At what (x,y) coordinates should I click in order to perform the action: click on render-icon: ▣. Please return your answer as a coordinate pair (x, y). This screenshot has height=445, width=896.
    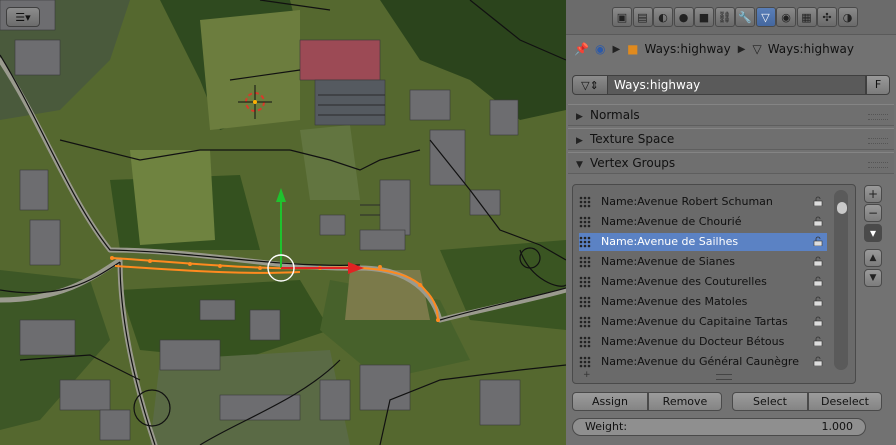
    Looking at the image, I should click on (622, 17).